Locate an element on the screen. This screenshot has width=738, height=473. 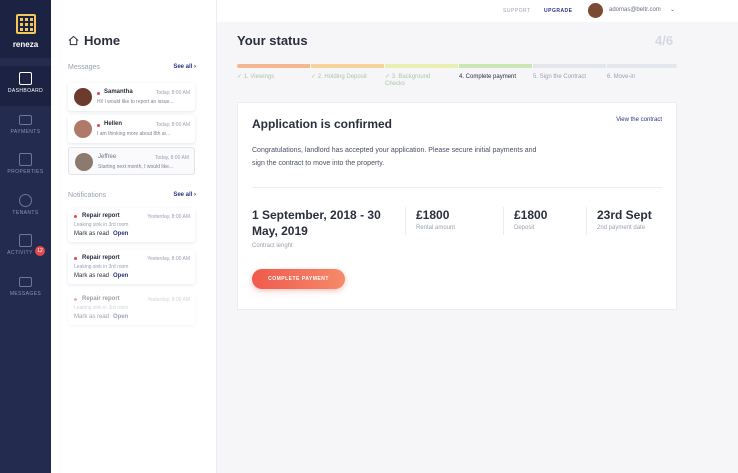
step-move-in: 6. Move-in is located at coordinates (621, 77).